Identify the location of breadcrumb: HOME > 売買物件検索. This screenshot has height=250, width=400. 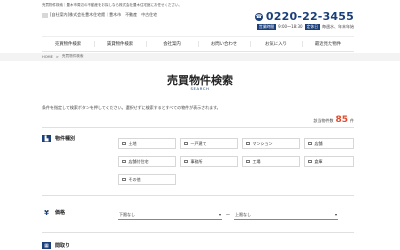
(62, 56).